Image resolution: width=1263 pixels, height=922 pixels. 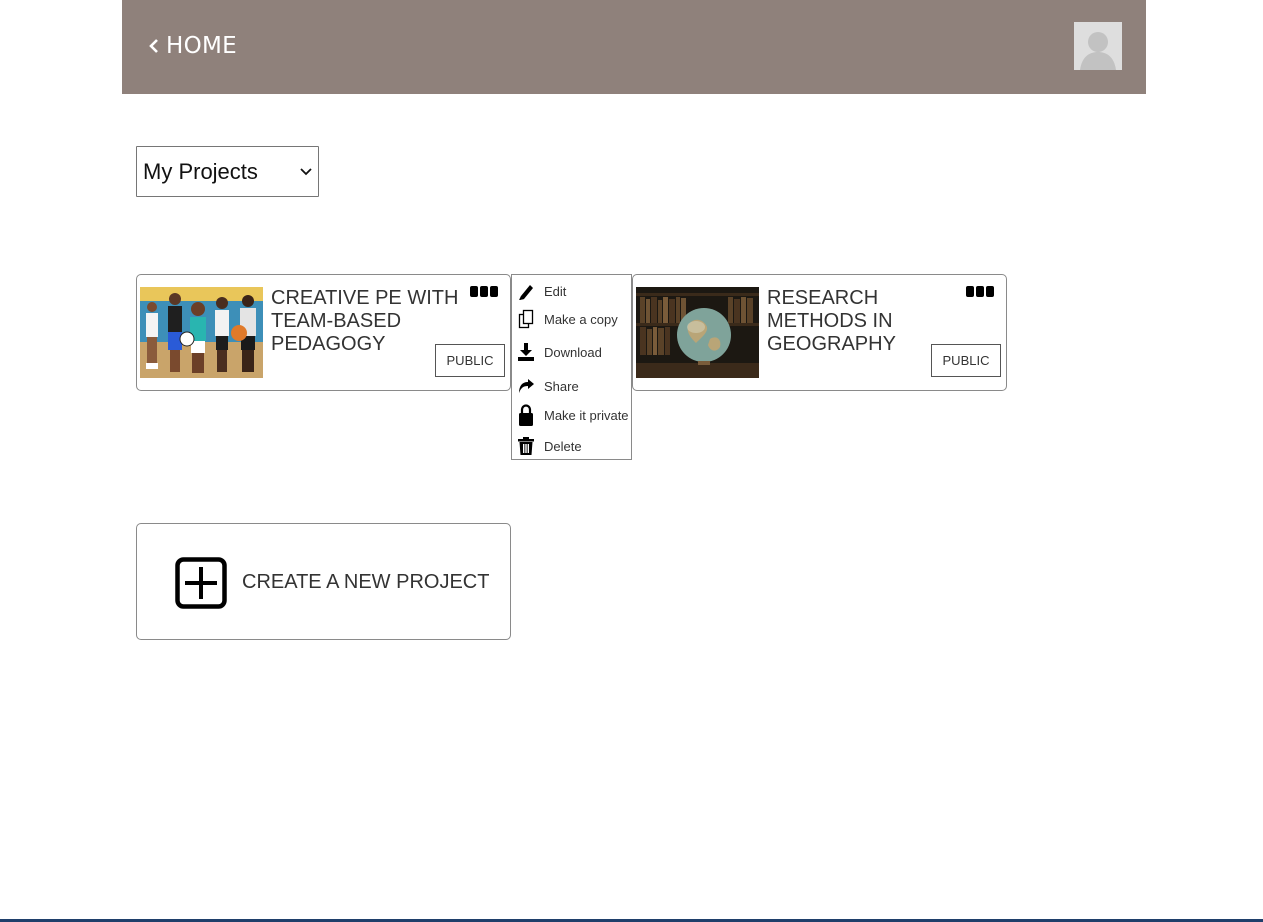 I want to click on menu-item-label: Share, so click(x=561, y=386).